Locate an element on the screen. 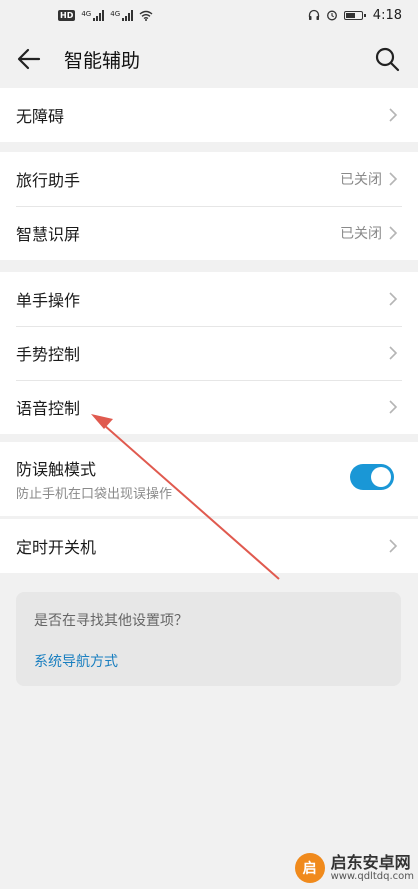 This screenshot has height=889, width=418. settings-group-travel: 旅行助手 已关闭 智慧识屏 已关闭 is located at coordinates (209, 206).